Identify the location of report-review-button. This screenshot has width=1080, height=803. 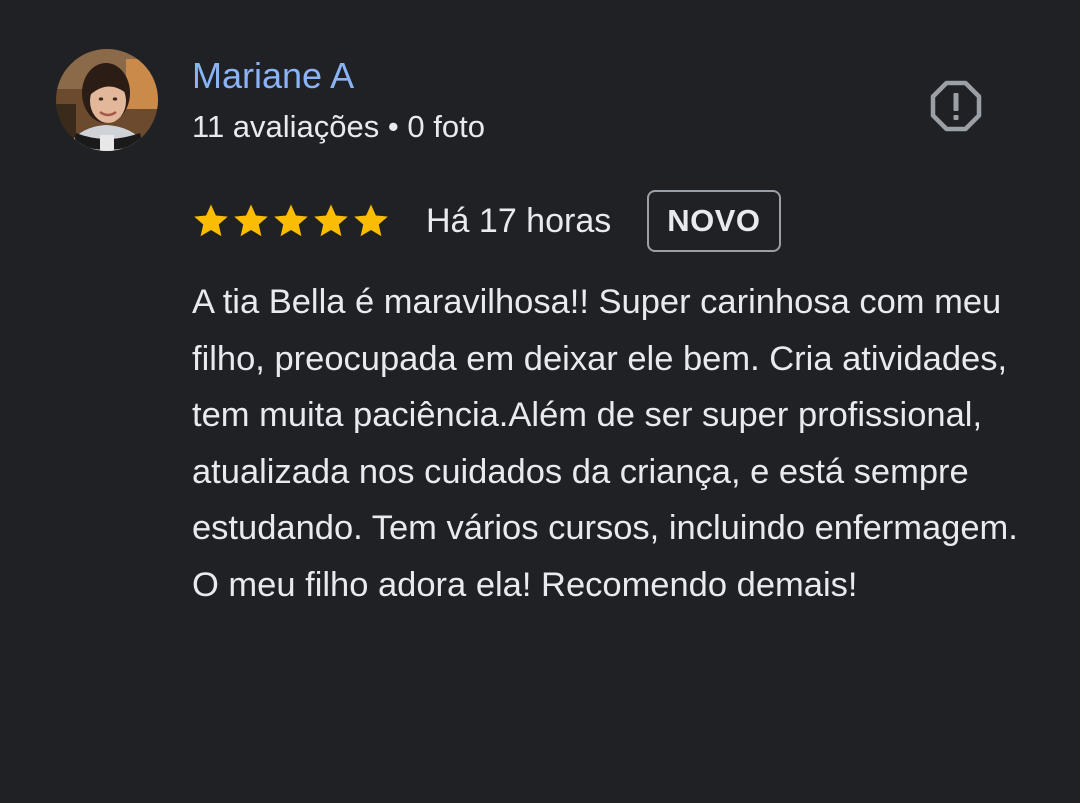
(956, 106).